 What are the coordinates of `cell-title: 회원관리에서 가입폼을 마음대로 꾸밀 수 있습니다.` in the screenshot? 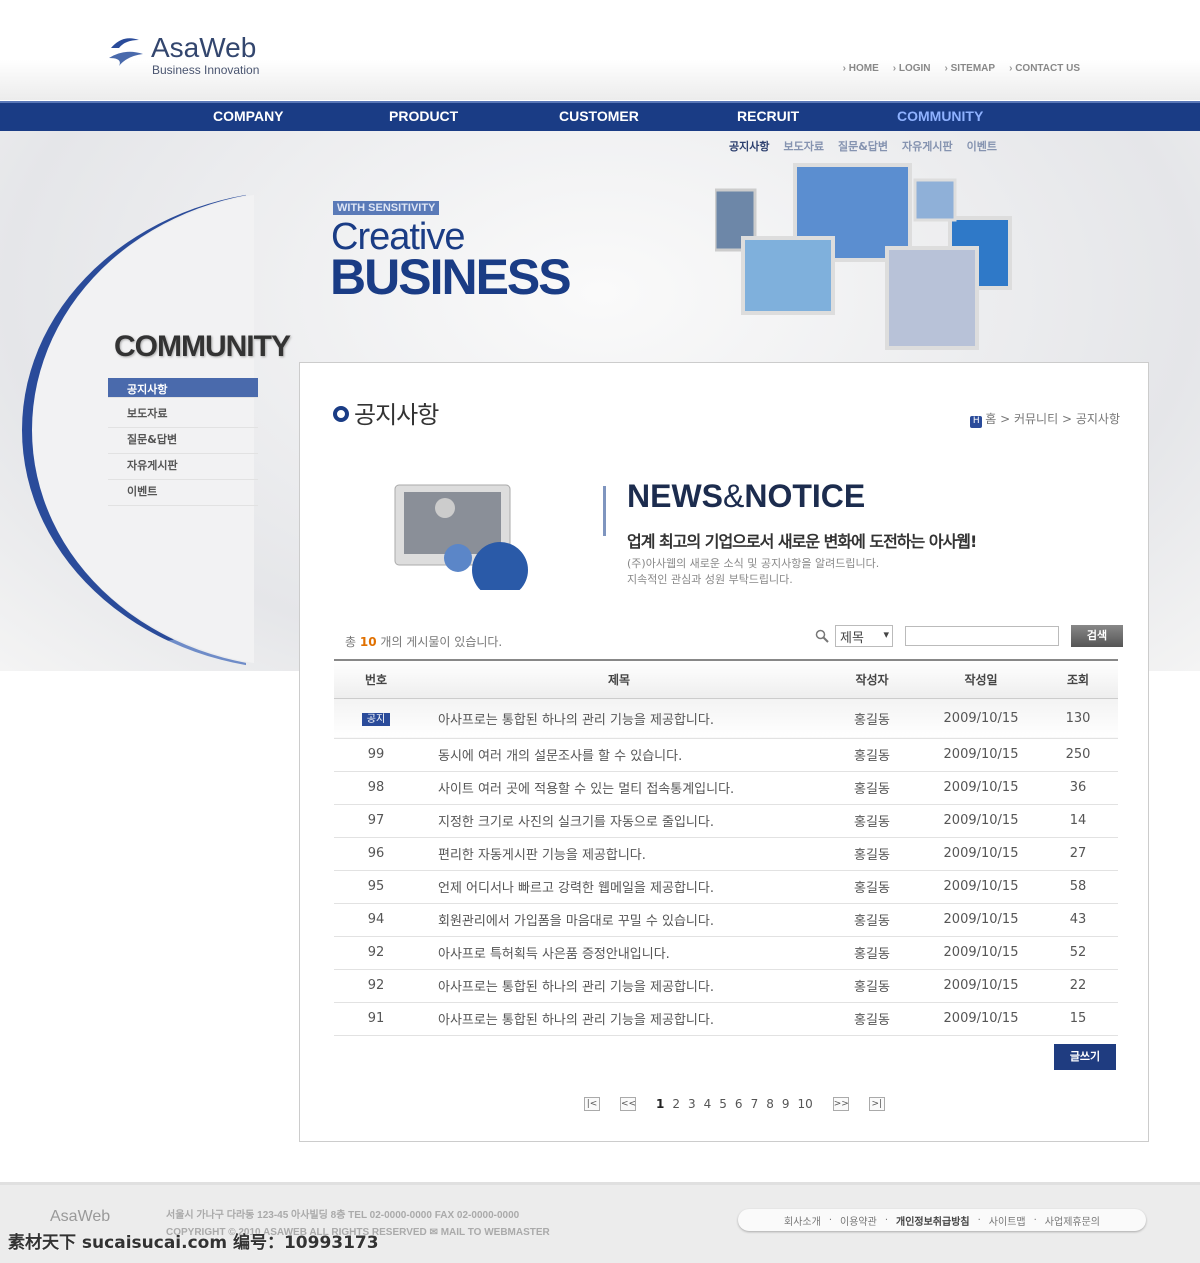 It's located at (619, 920).